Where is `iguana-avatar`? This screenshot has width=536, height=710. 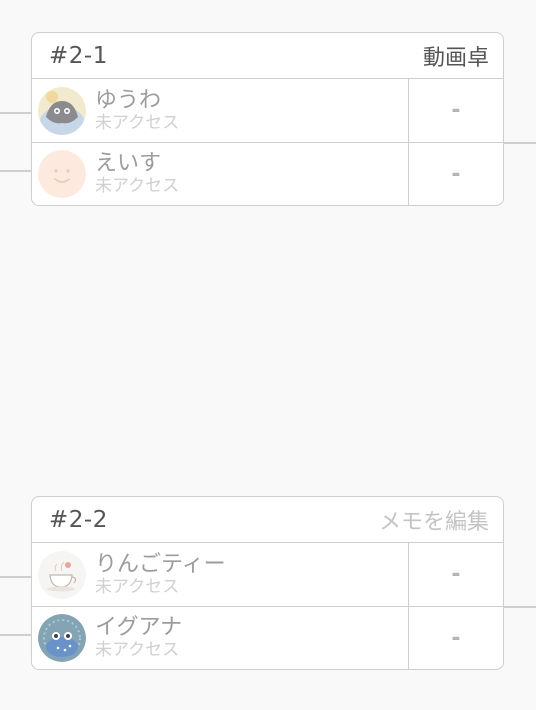
iguana-avatar is located at coordinates (62, 638).